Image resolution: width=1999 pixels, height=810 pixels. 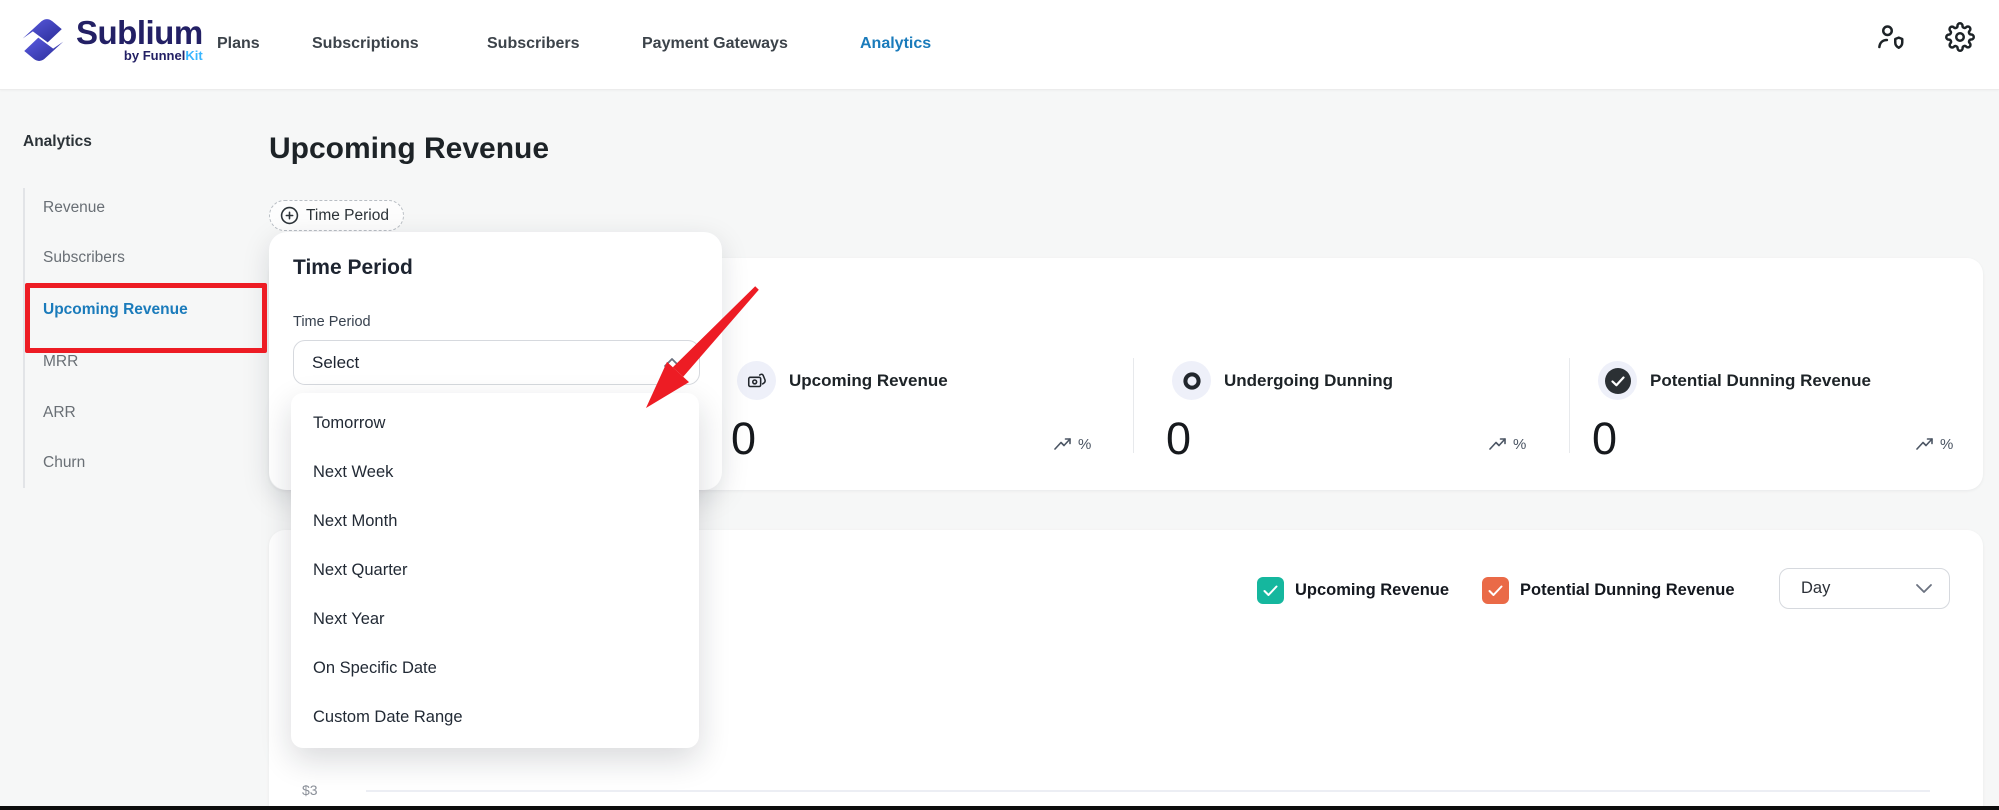 What do you see at coordinates (672, 362) in the screenshot?
I see `chevron-up-icon` at bounding box center [672, 362].